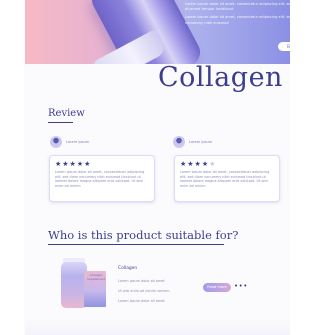 The image size is (320, 335). I want to click on suitable-underline, so click(136, 244).